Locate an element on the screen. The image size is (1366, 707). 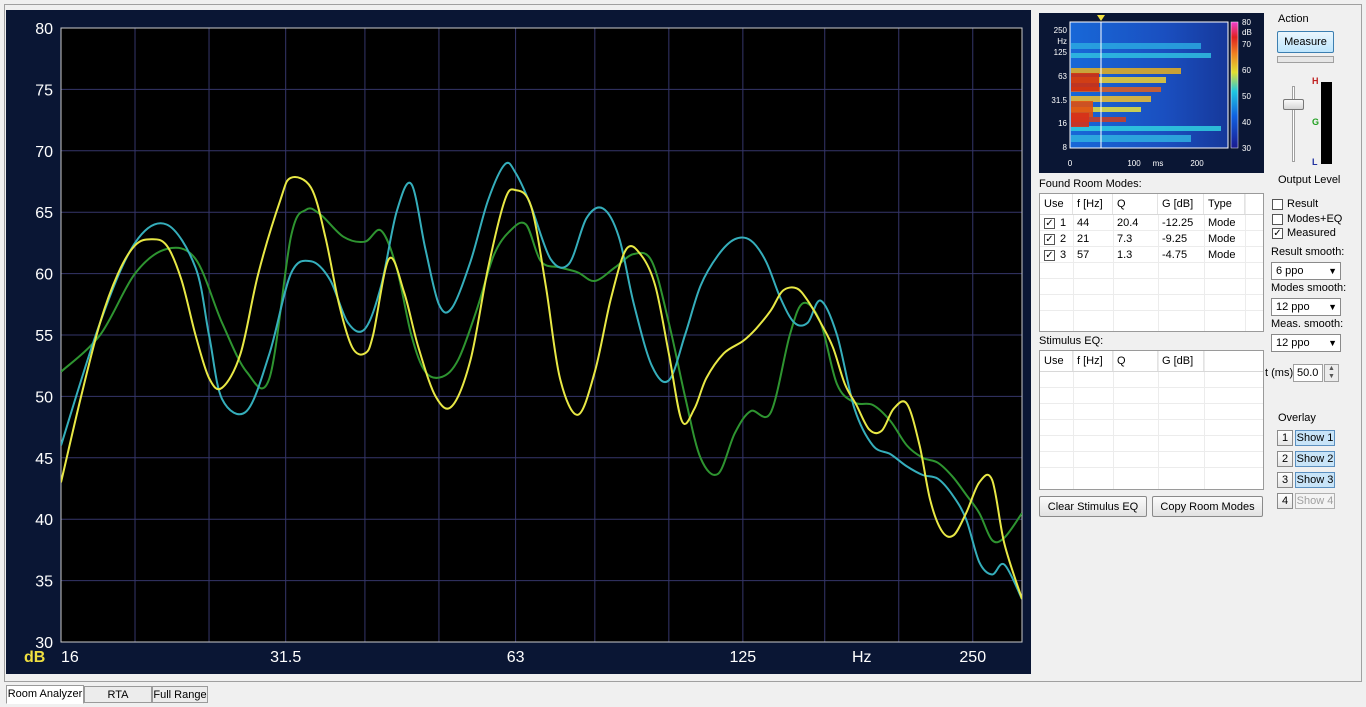
y-tick-label: 50 is located at coordinates (44, 397).